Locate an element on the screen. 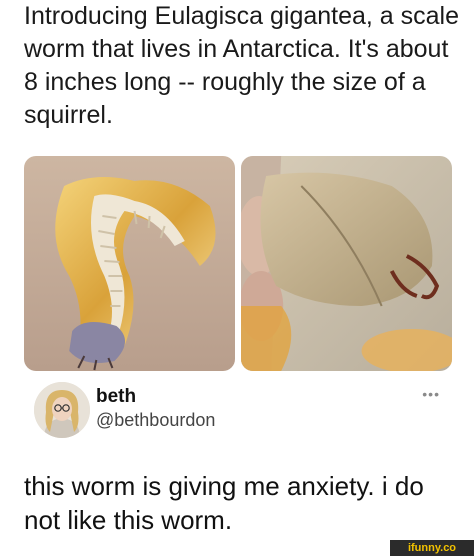 This screenshot has width=474, height=556. display-name: beth is located at coordinates (116, 397).